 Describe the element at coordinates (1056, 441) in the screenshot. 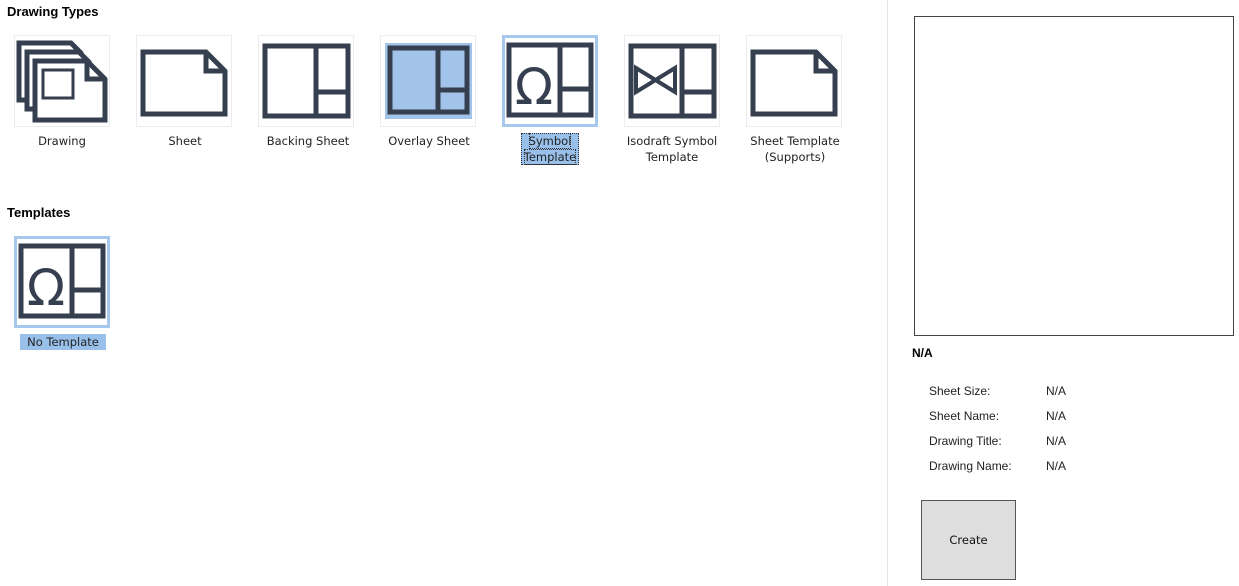

I see `drawing-title-value: N/A` at that location.